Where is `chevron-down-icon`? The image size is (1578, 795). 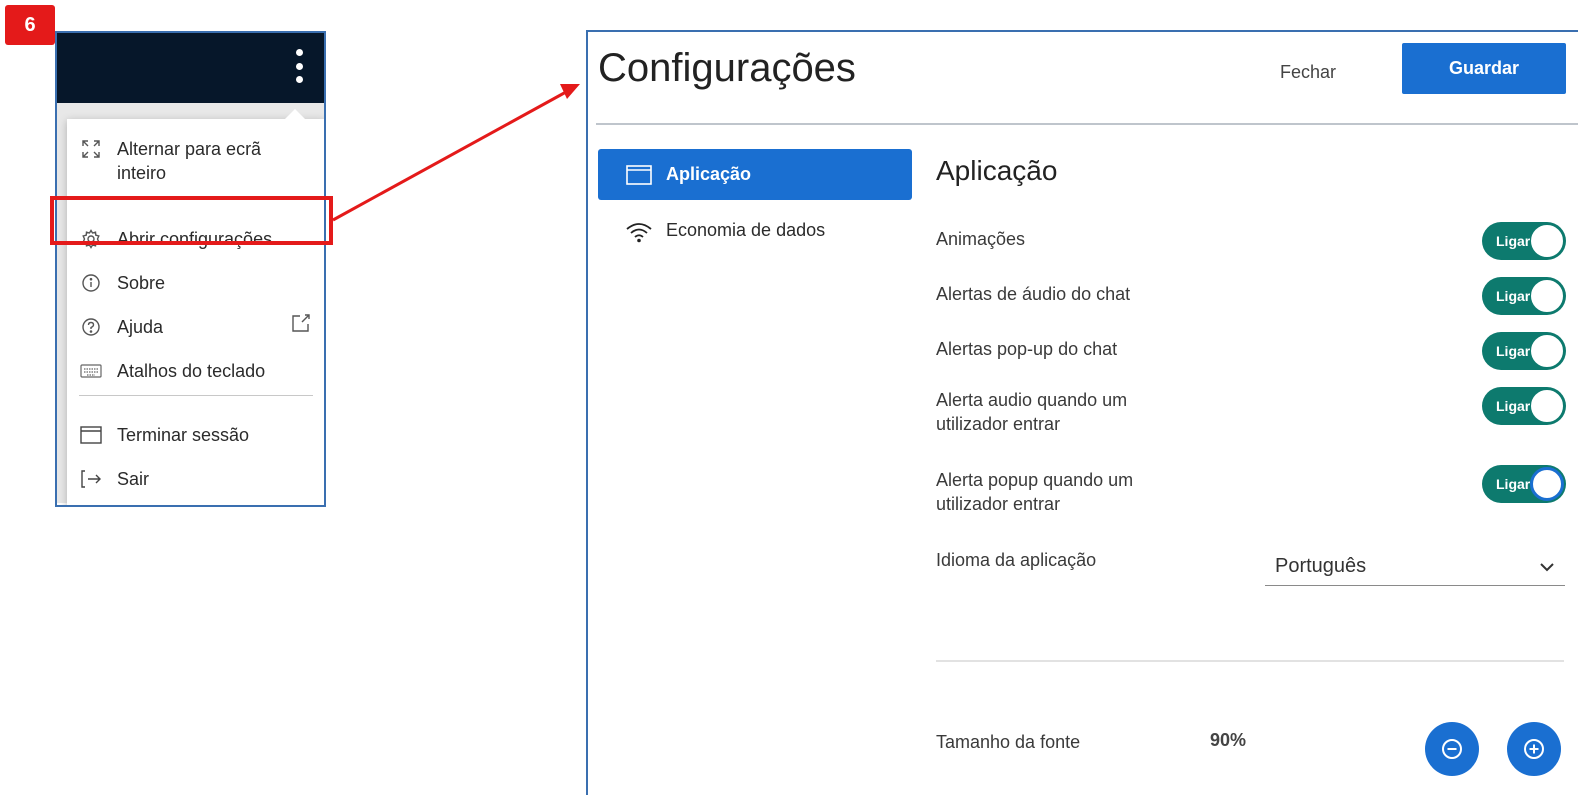 chevron-down-icon is located at coordinates (1547, 566).